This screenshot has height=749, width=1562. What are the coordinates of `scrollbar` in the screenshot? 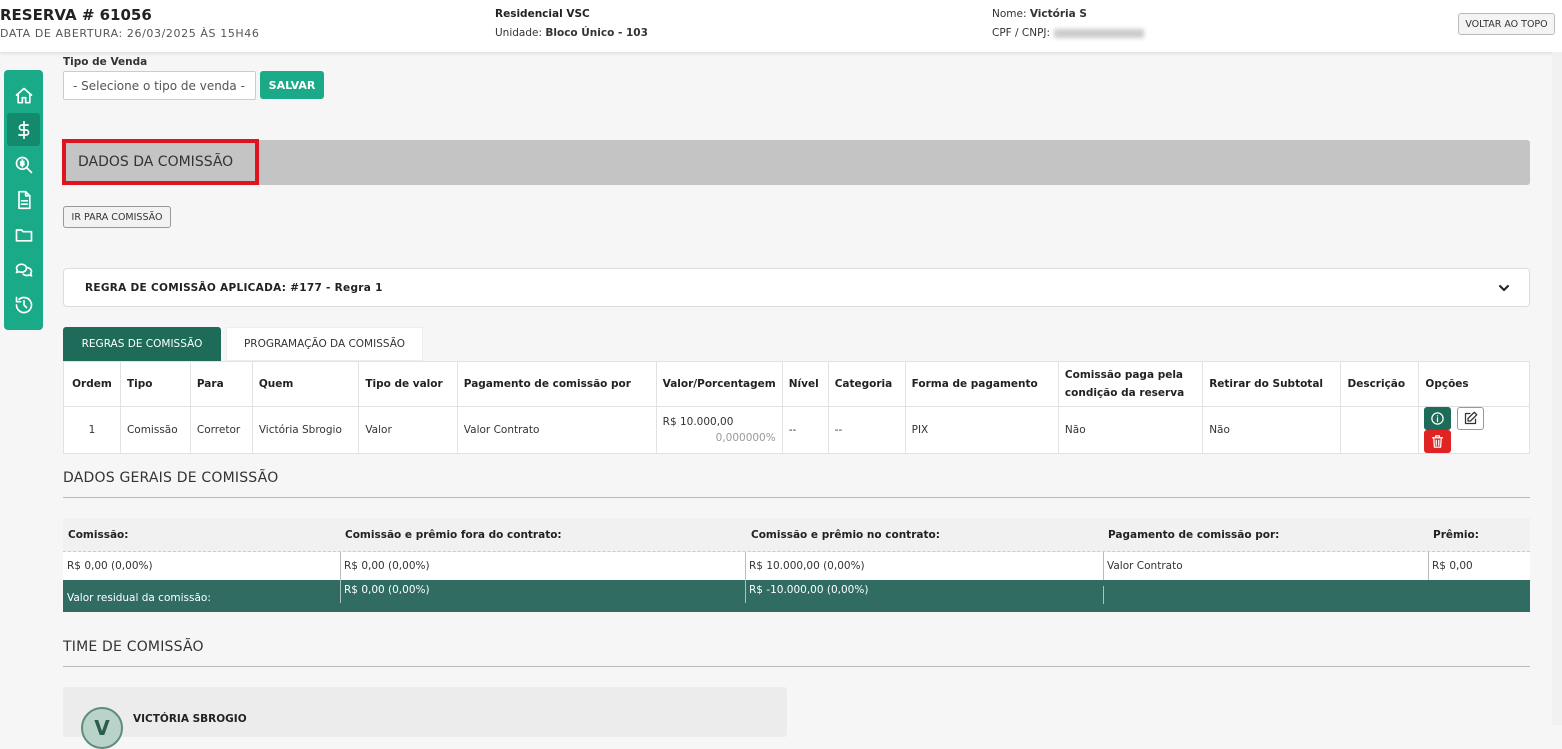 It's located at (1557, 388).